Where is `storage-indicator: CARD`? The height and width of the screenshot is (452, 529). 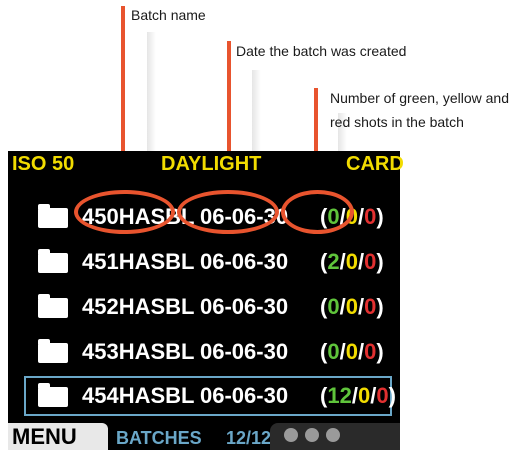 storage-indicator: CARD is located at coordinates (375, 164).